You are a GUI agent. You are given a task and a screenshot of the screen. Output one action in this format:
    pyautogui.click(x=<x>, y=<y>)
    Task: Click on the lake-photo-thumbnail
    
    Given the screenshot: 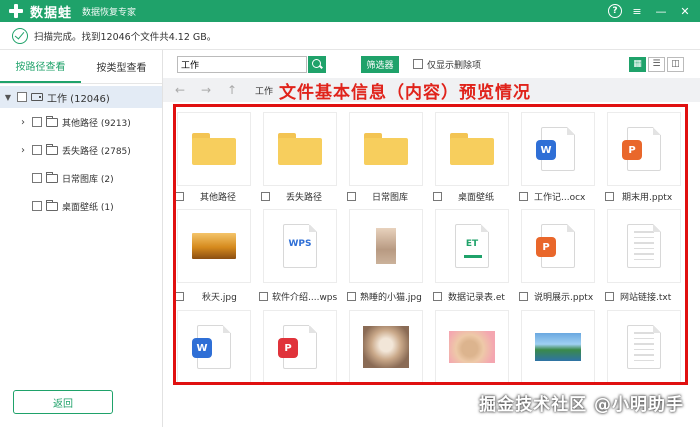 What is the action you would take?
    pyautogui.click(x=558, y=347)
    